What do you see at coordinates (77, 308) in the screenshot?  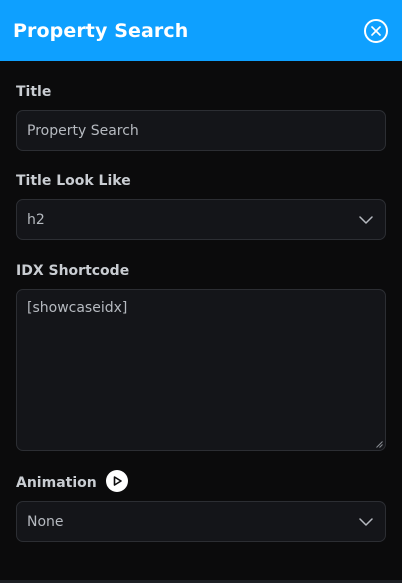 I see `idx-shortcode-value: [showcaseidx]` at bounding box center [77, 308].